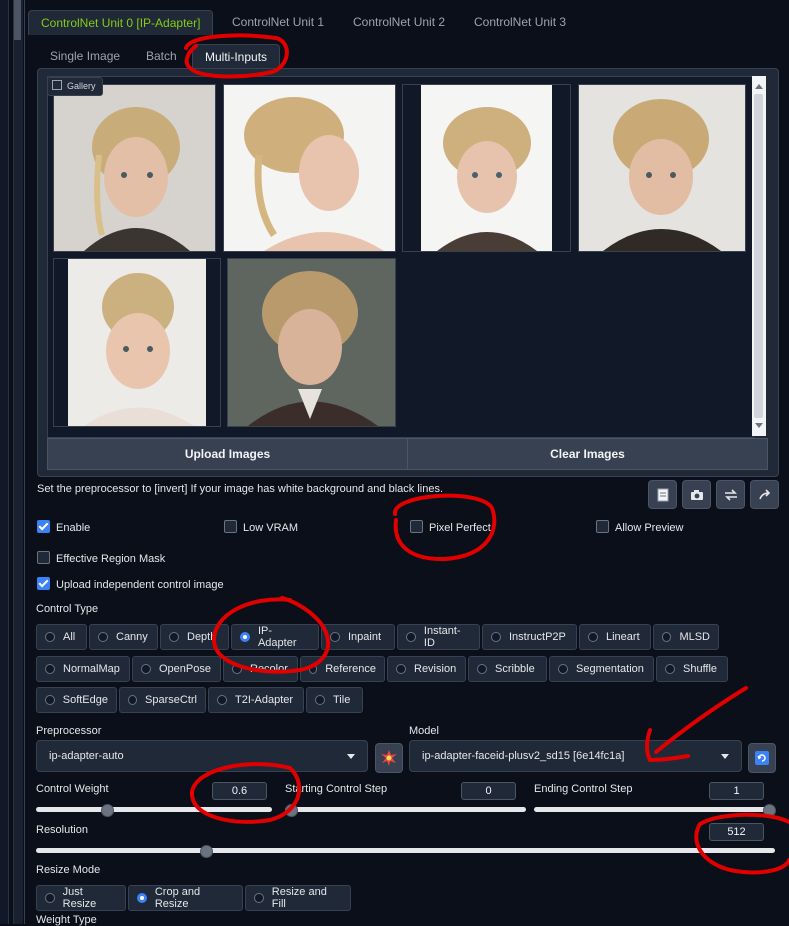 Image resolution: width=789 pixels, height=926 pixels. Describe the element at coordinates (154, 809) in the screenshot. I see `control-weight-slider` at that location.